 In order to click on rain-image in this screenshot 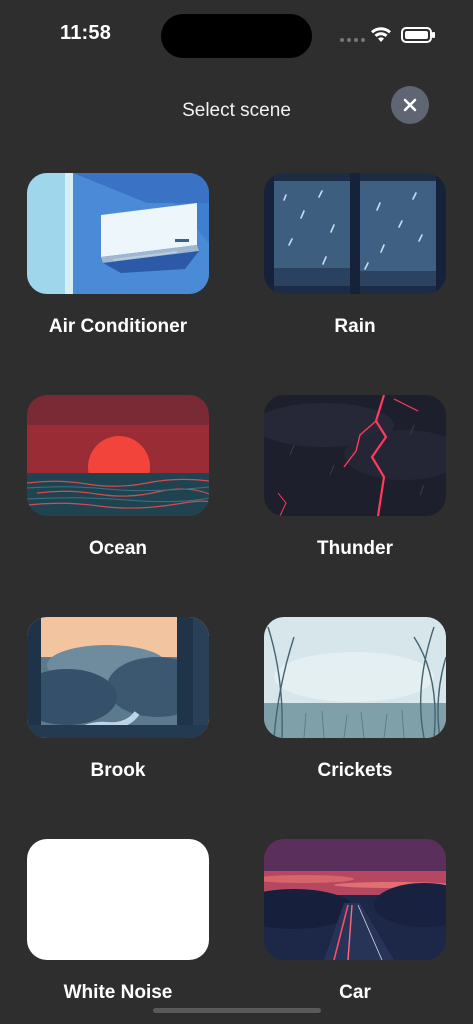, I will do `click(355, 233)`.